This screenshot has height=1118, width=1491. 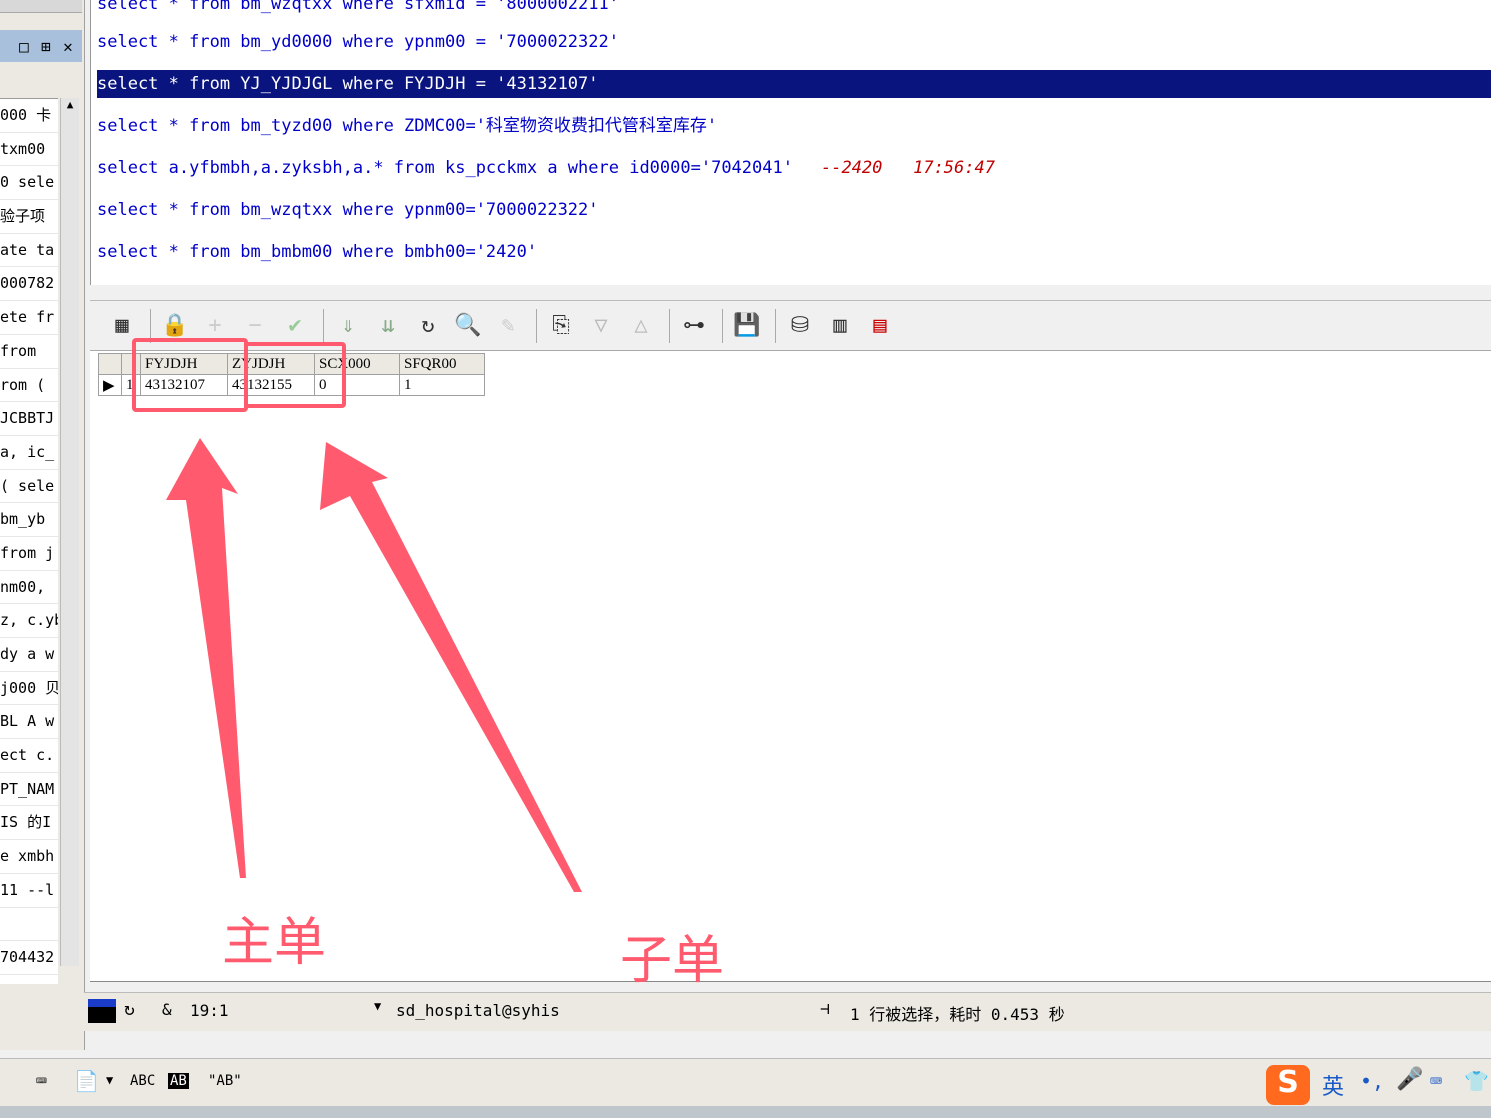 I want to click on annotation-child-label: 子单, so click(x=672, y=961).